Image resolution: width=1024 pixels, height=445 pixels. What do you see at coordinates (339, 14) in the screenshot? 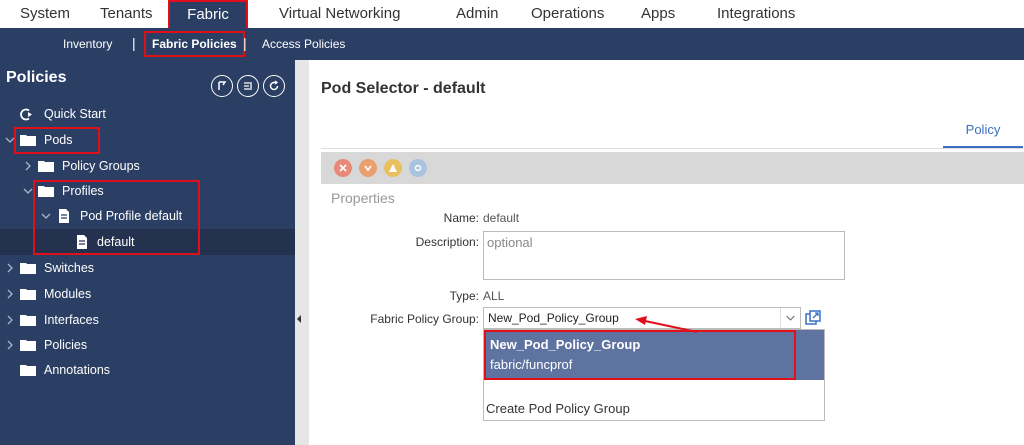
I see `tab-virtual-networking: Virtual Networking` at bounding box center [339, 14].